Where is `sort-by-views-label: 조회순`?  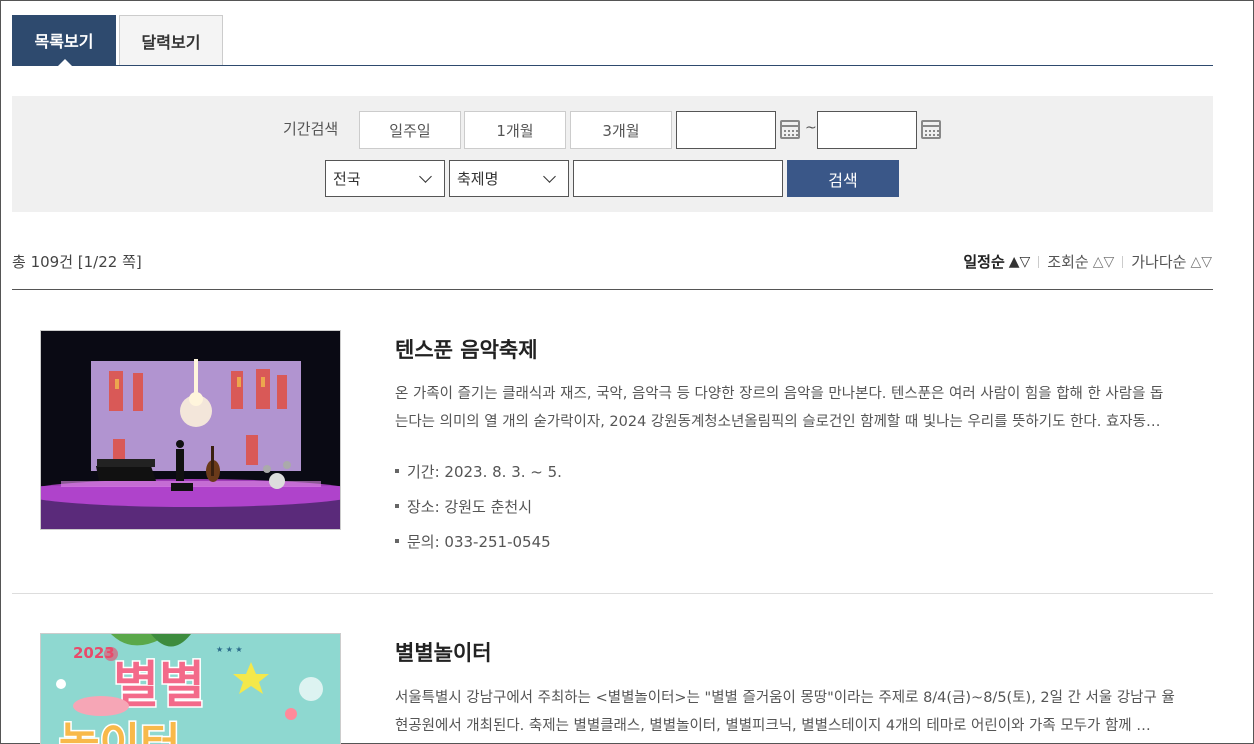 sort-by-views-label: 조회순 is located at coordinates (1068, 262).